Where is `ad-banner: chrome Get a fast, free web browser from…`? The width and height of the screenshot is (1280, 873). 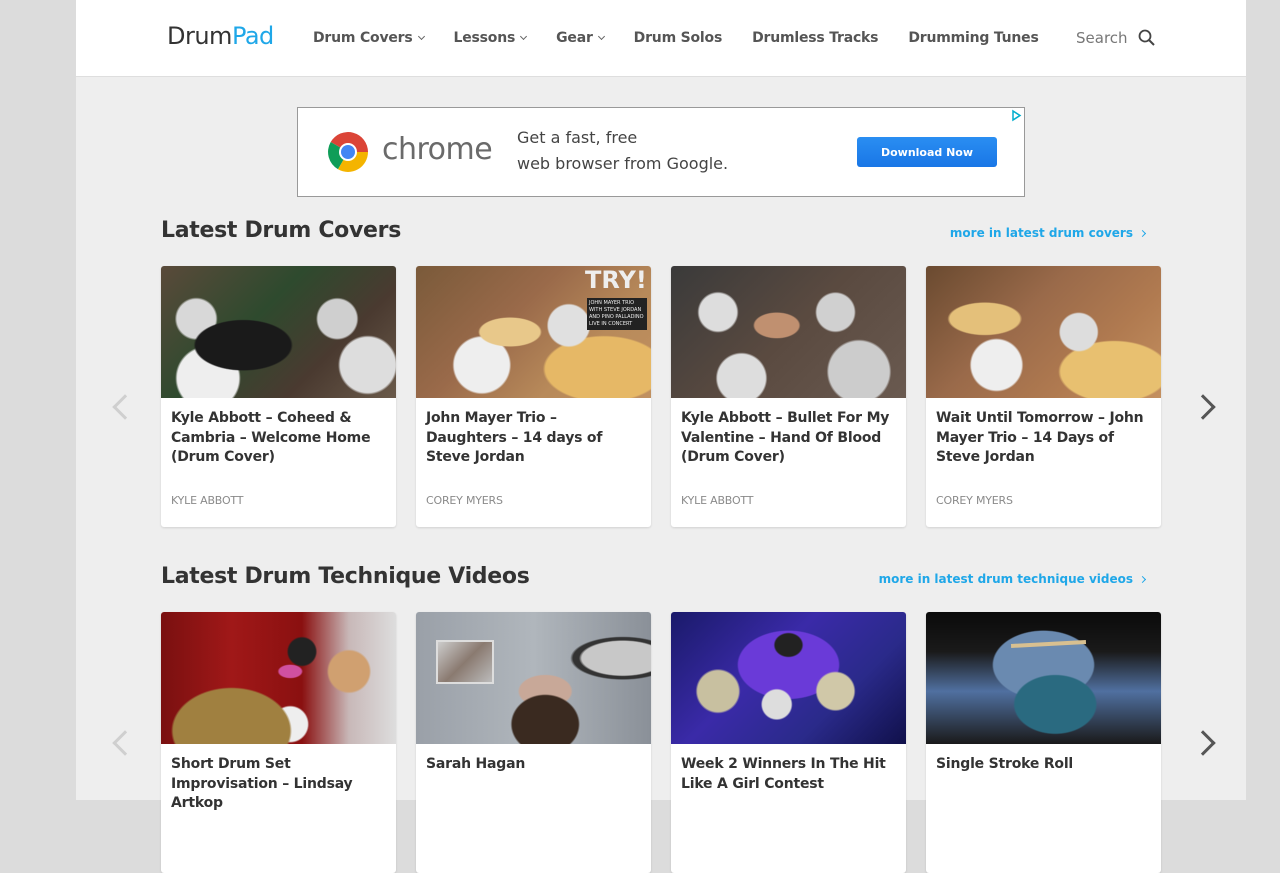
ad-banner: chrome Get a fast, free web browser from… is located at coordinates (661, 152).